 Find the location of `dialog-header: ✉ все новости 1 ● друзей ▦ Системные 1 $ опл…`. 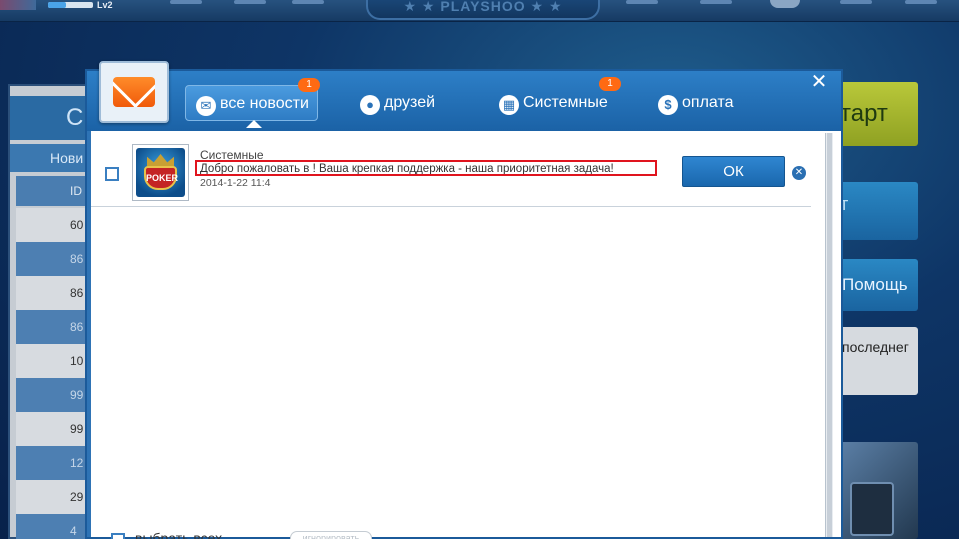

dialog-header: ✉ все новости 1 ● друзей ▦ Системные 1 $ опл… is located at coordinates (464, 96).